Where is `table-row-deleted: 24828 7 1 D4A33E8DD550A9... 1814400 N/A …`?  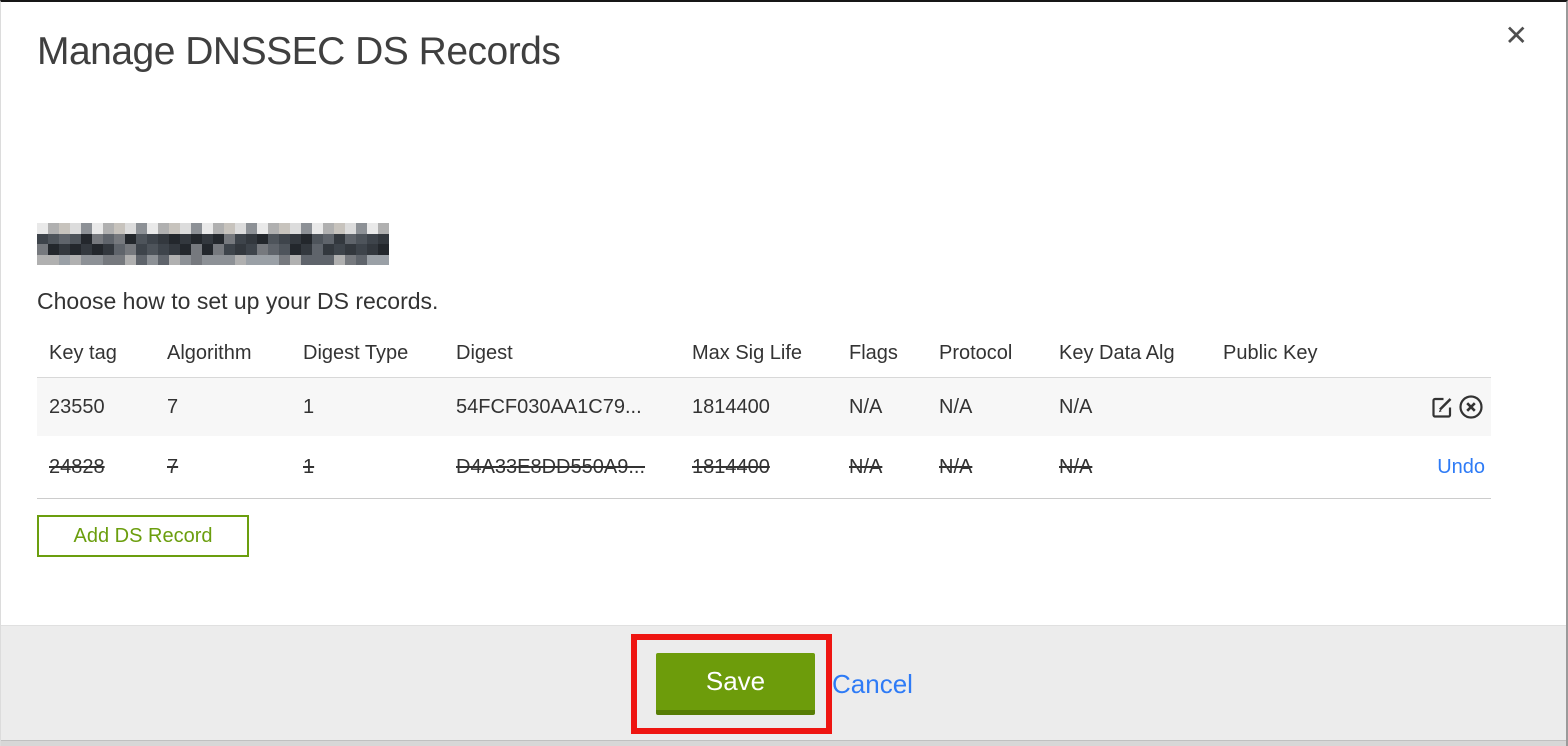
table-row-deleted: 24828 7 1 D4A33E8DD550A9... 1814400 N/A … is located at coordinates (764, 467).